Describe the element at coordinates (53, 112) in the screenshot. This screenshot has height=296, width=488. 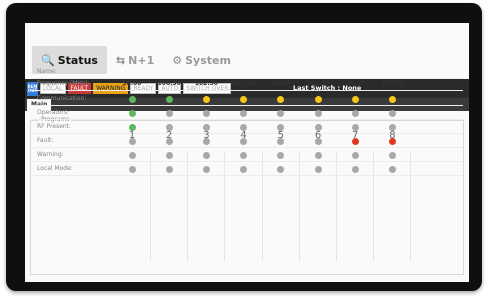
I see `row-label: Operators:` at that location.